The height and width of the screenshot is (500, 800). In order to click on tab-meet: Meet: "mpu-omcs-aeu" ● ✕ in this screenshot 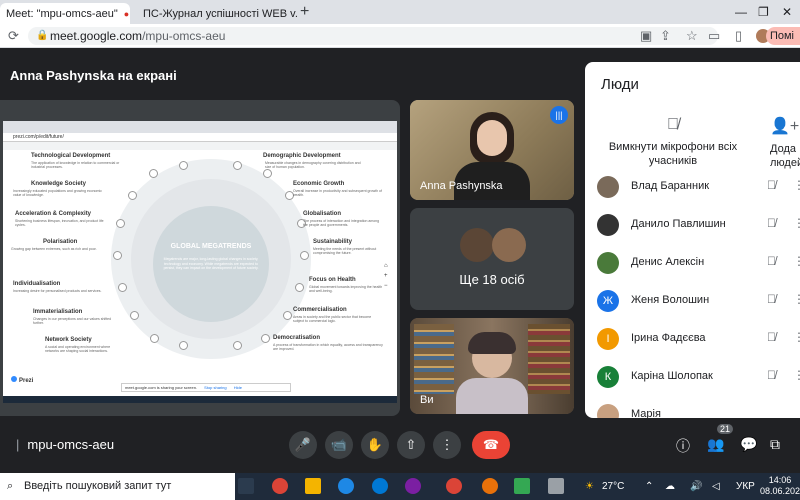, I will do `click(65, 13)`.